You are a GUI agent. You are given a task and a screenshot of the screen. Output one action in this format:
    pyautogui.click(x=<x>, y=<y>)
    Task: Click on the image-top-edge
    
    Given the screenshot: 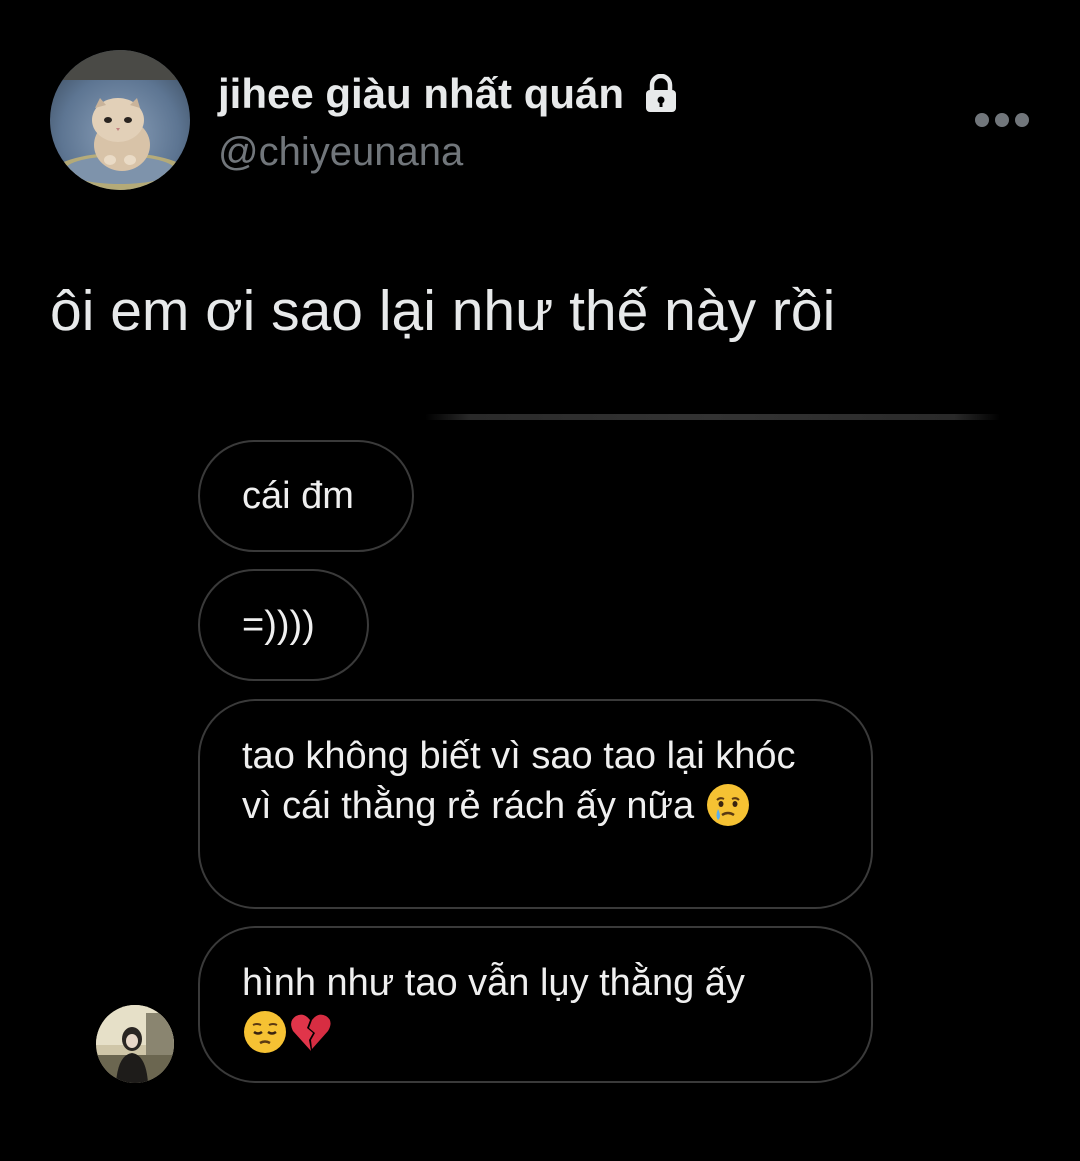 What is the action you would take?
    pyautogui.click(x=712, y=417)
    